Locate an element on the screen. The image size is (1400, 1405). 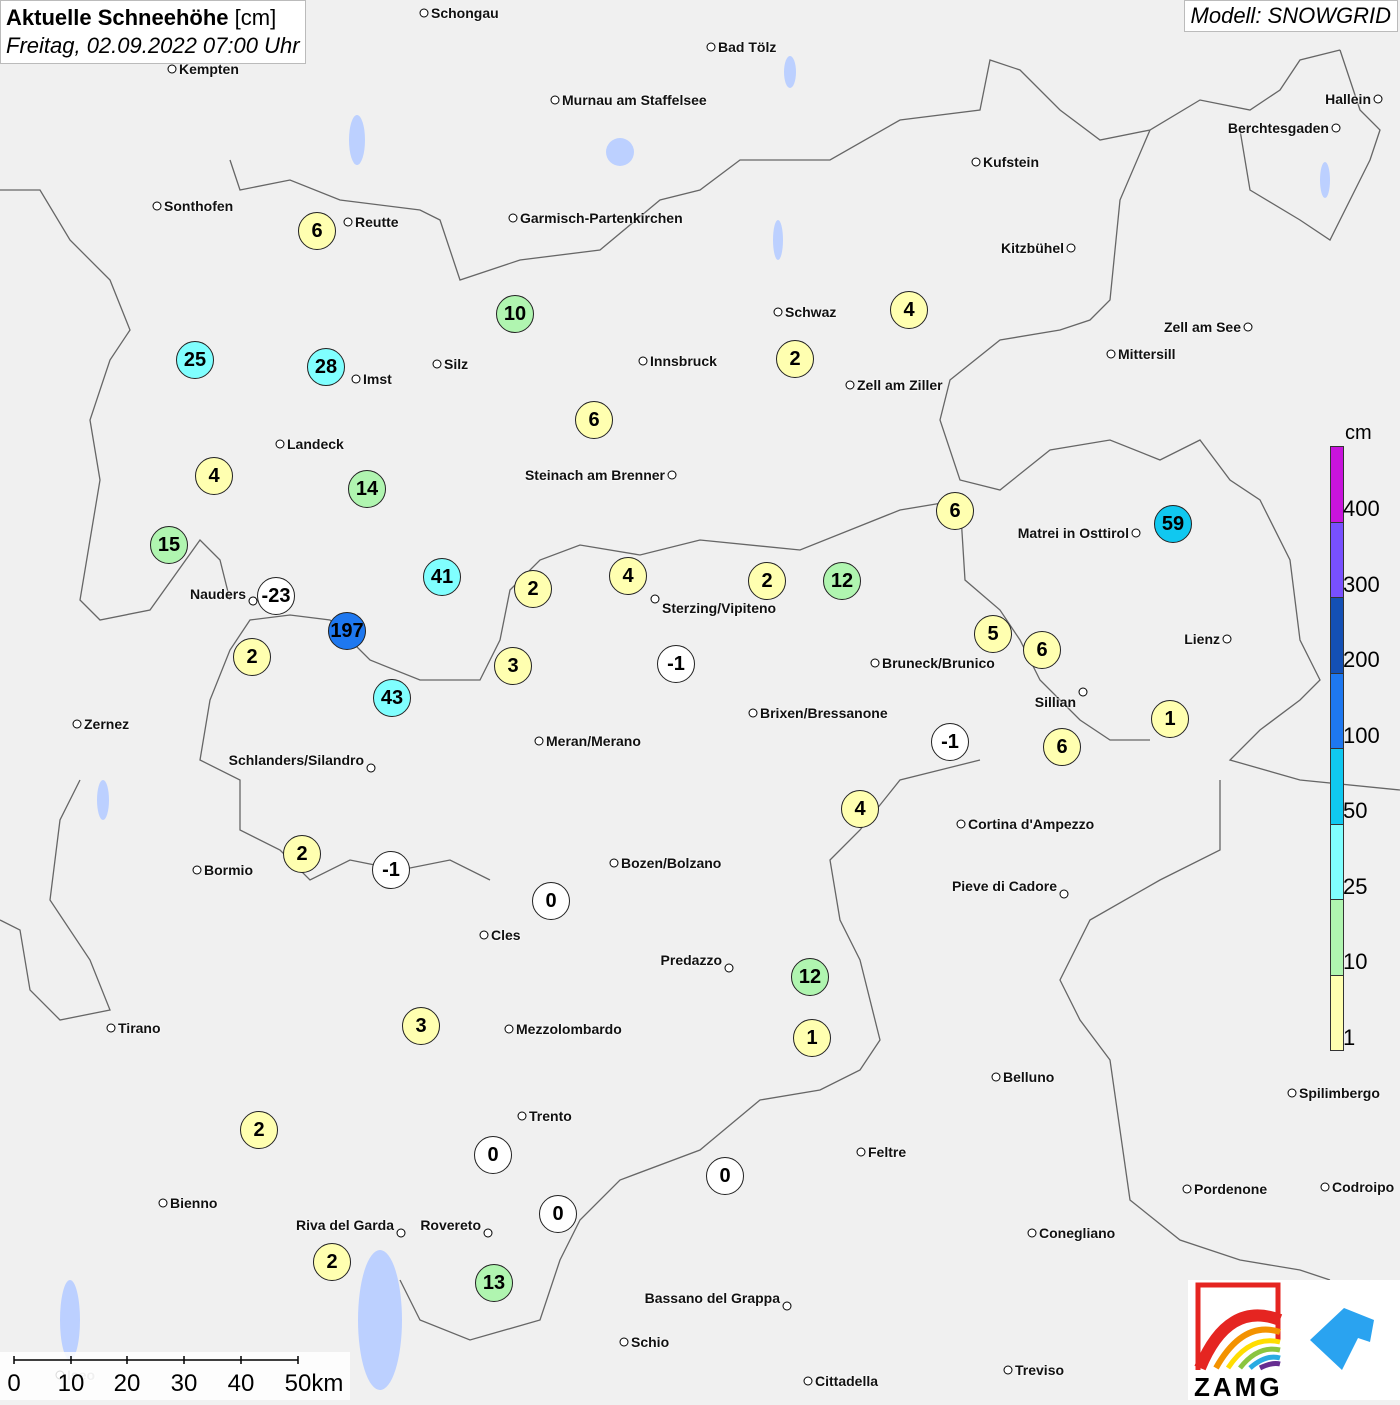
legend-unit: cm is located at coordinates (1358, 433).